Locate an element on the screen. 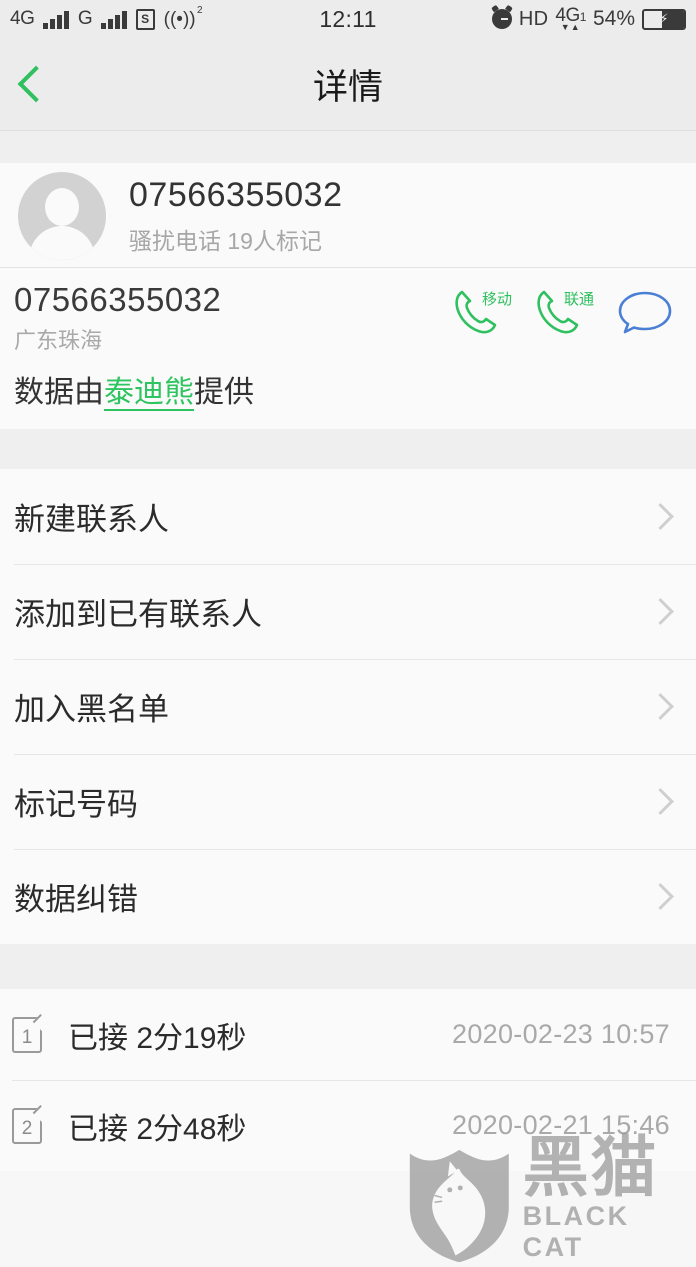 The image size is (696, 1267). menu-item-report-data-error: 数据纠错 is located at coordinates (348, 896).